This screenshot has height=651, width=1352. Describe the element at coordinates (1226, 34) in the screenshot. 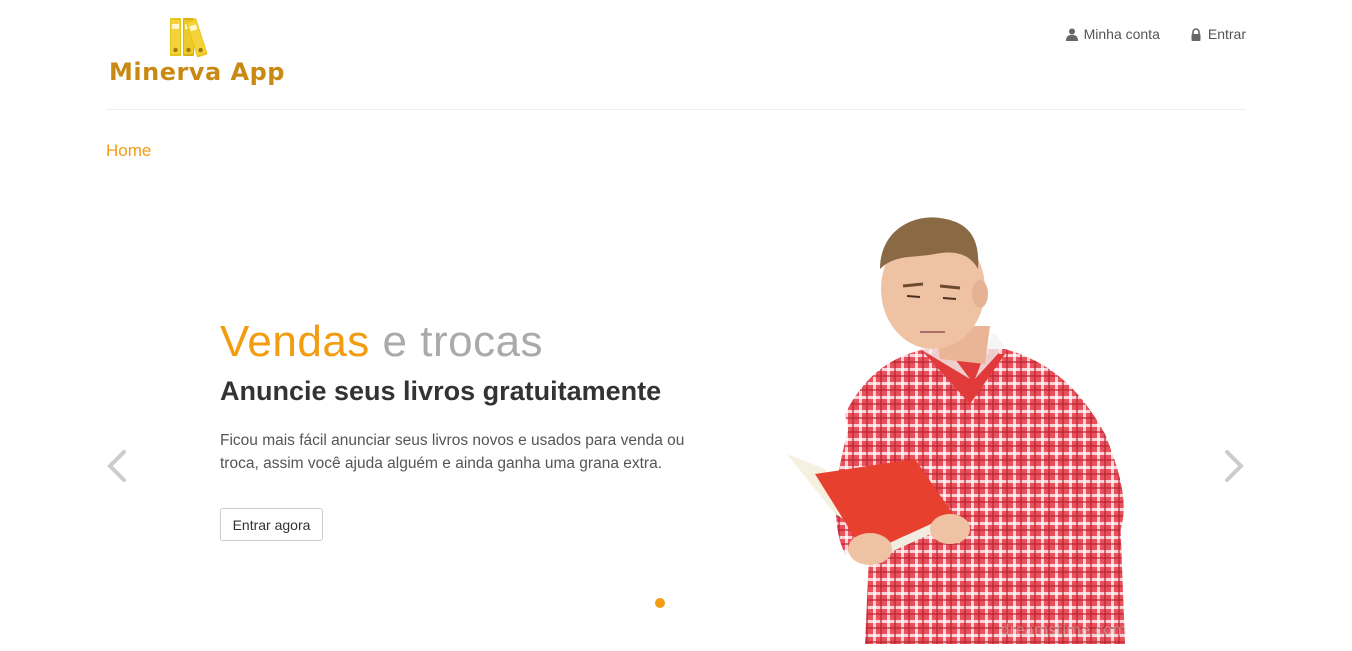

I see `login-link-label: Entrar` at that location.